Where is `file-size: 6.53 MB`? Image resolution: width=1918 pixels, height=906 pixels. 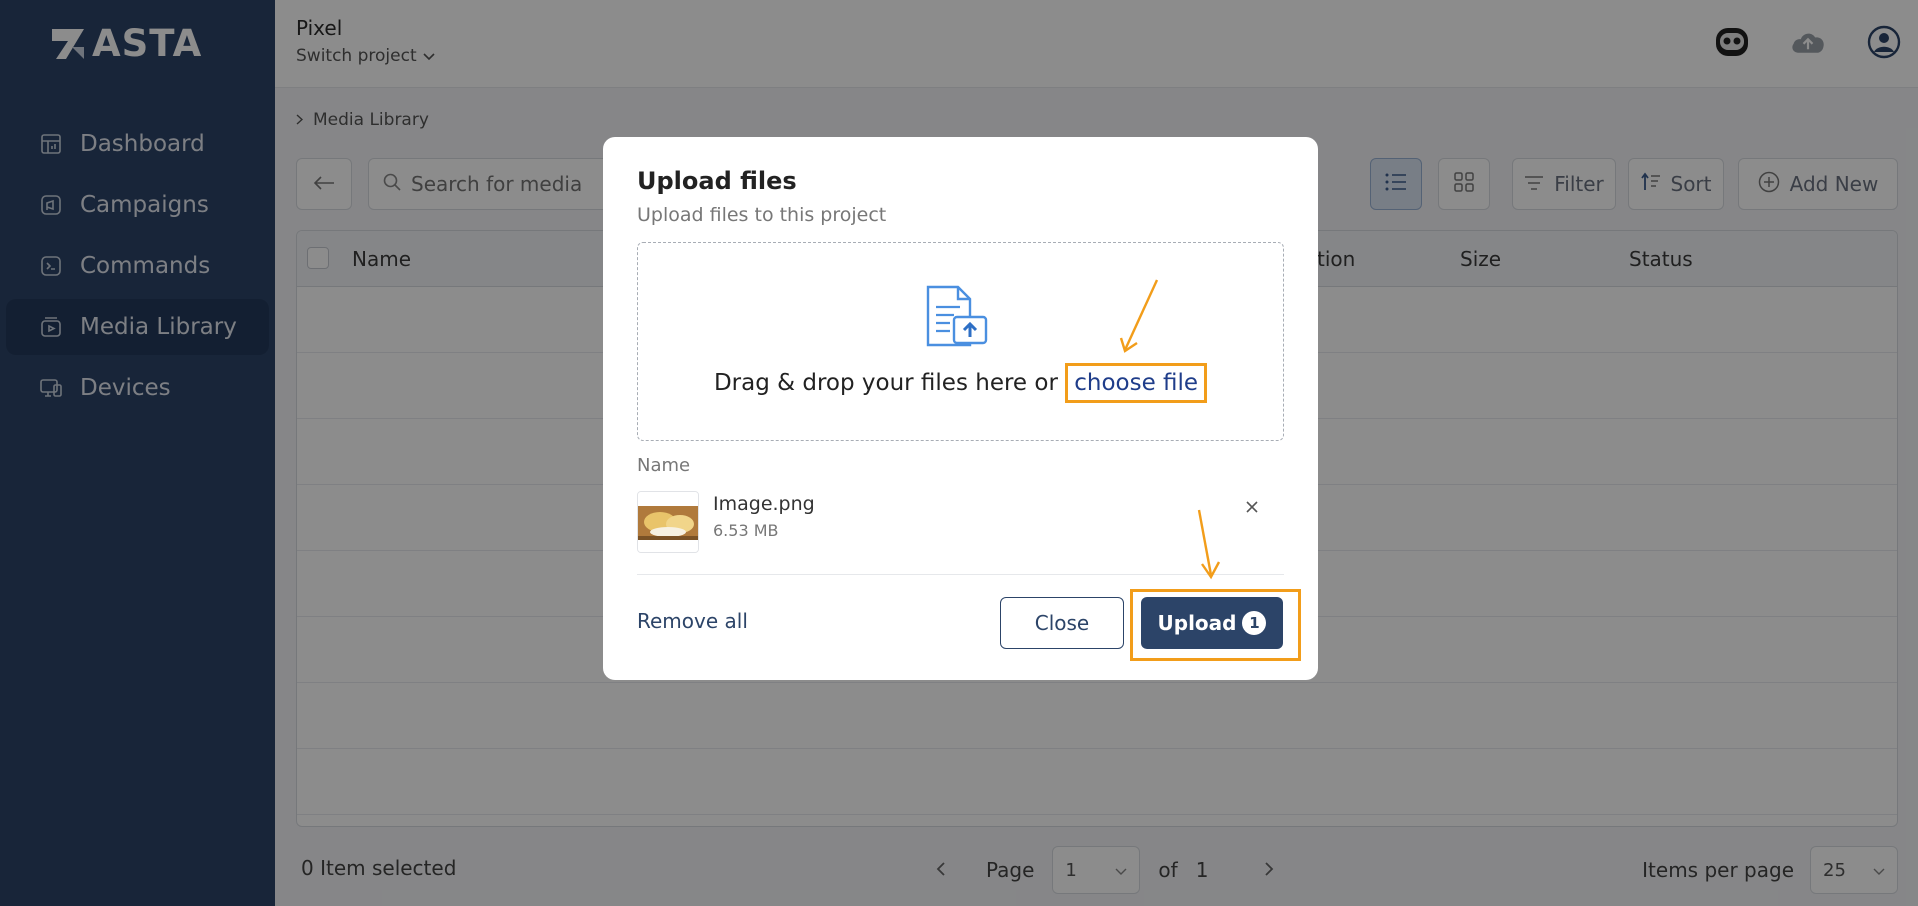
file-size: 6.53 MB is located at coordinates (746, 530).